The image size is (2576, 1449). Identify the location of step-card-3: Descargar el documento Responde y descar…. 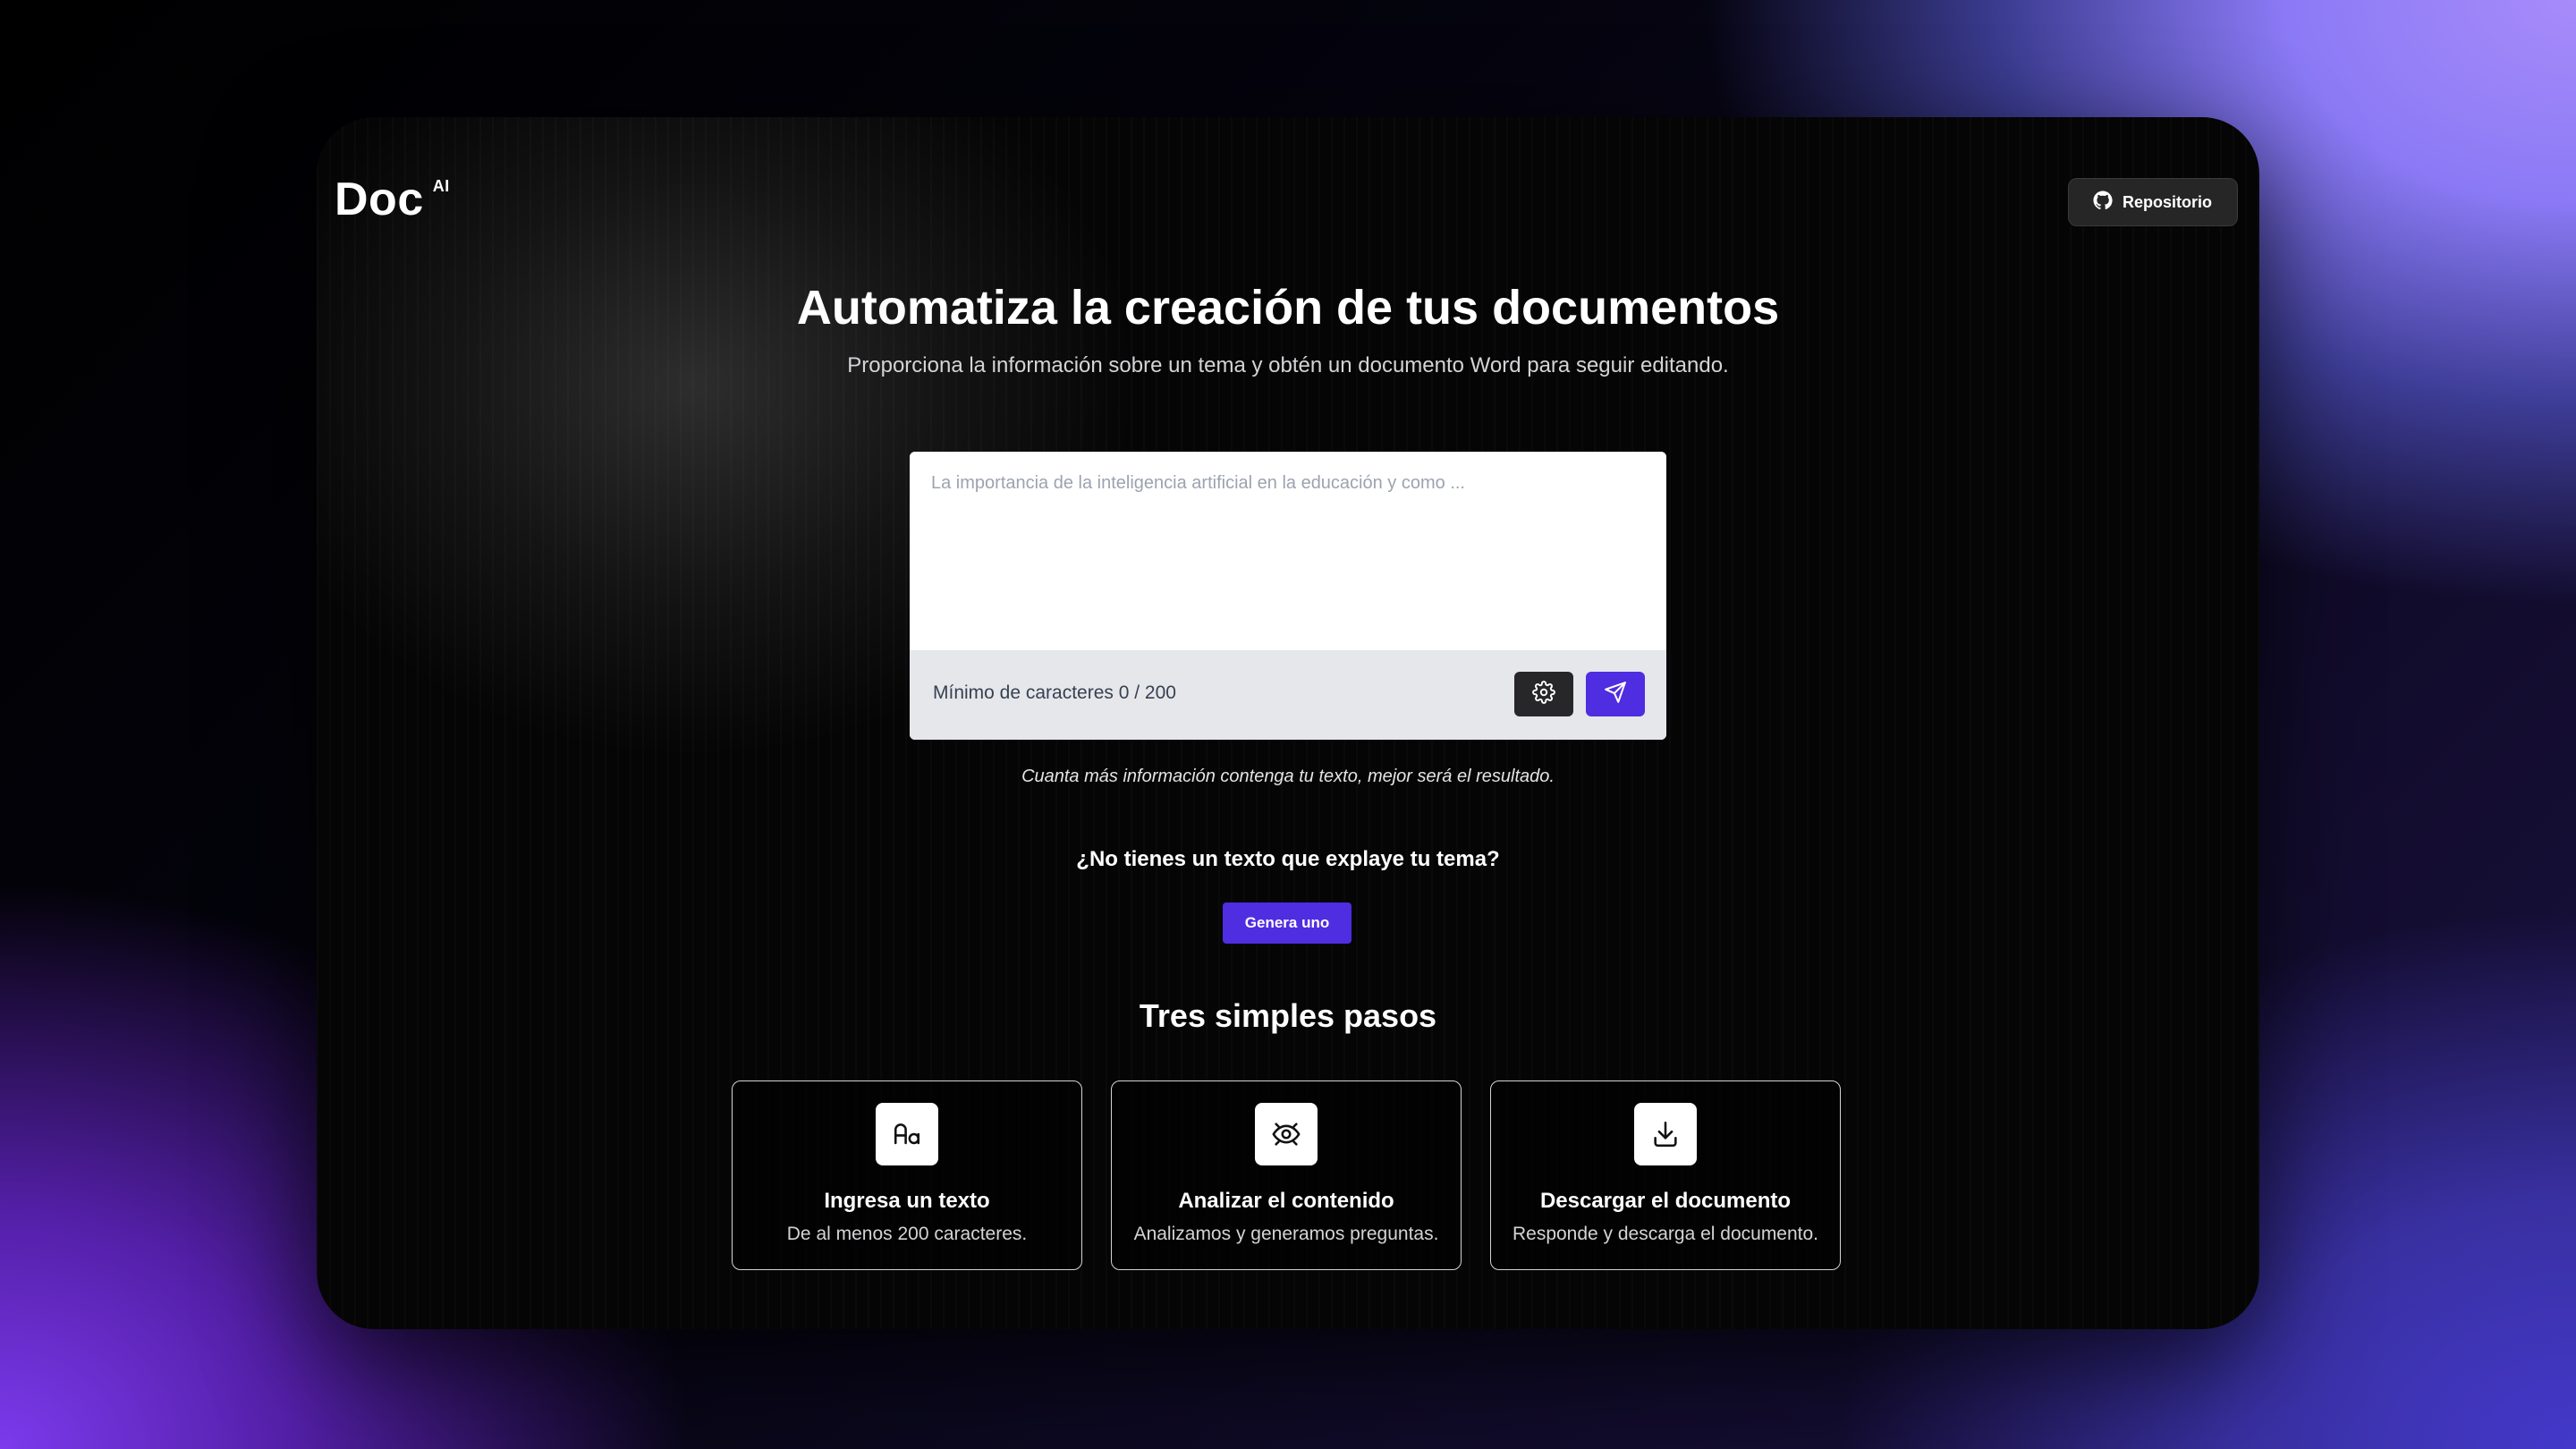
(1665, 1175).